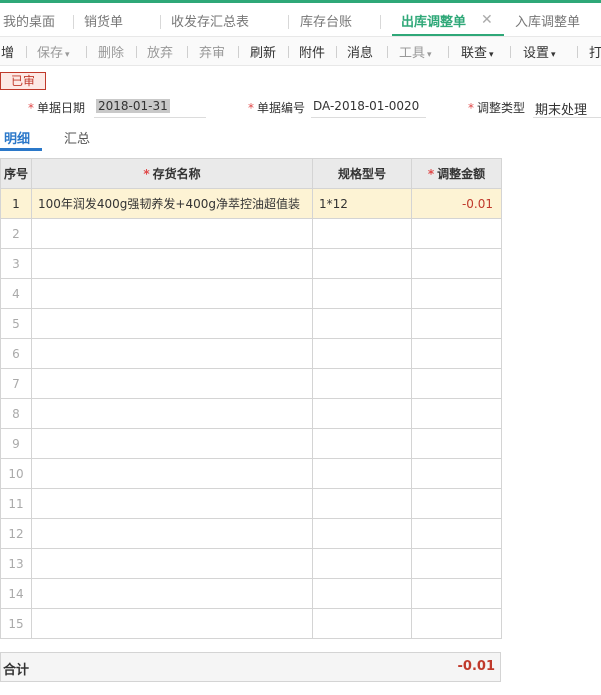 Image resolution: width=601 pixels, height=695 pixels. Describe the element at coordinates (21, 149) in the screenshot. I see `detail-tab-indicator` at that location.